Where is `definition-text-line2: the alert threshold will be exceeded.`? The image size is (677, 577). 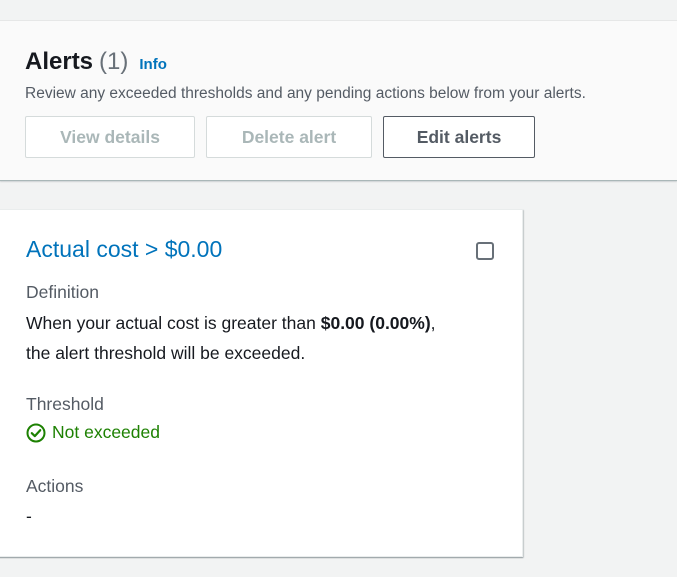
definition-text-line2: the alert threshold will be exceeded. is located at coordinates (166, 353).